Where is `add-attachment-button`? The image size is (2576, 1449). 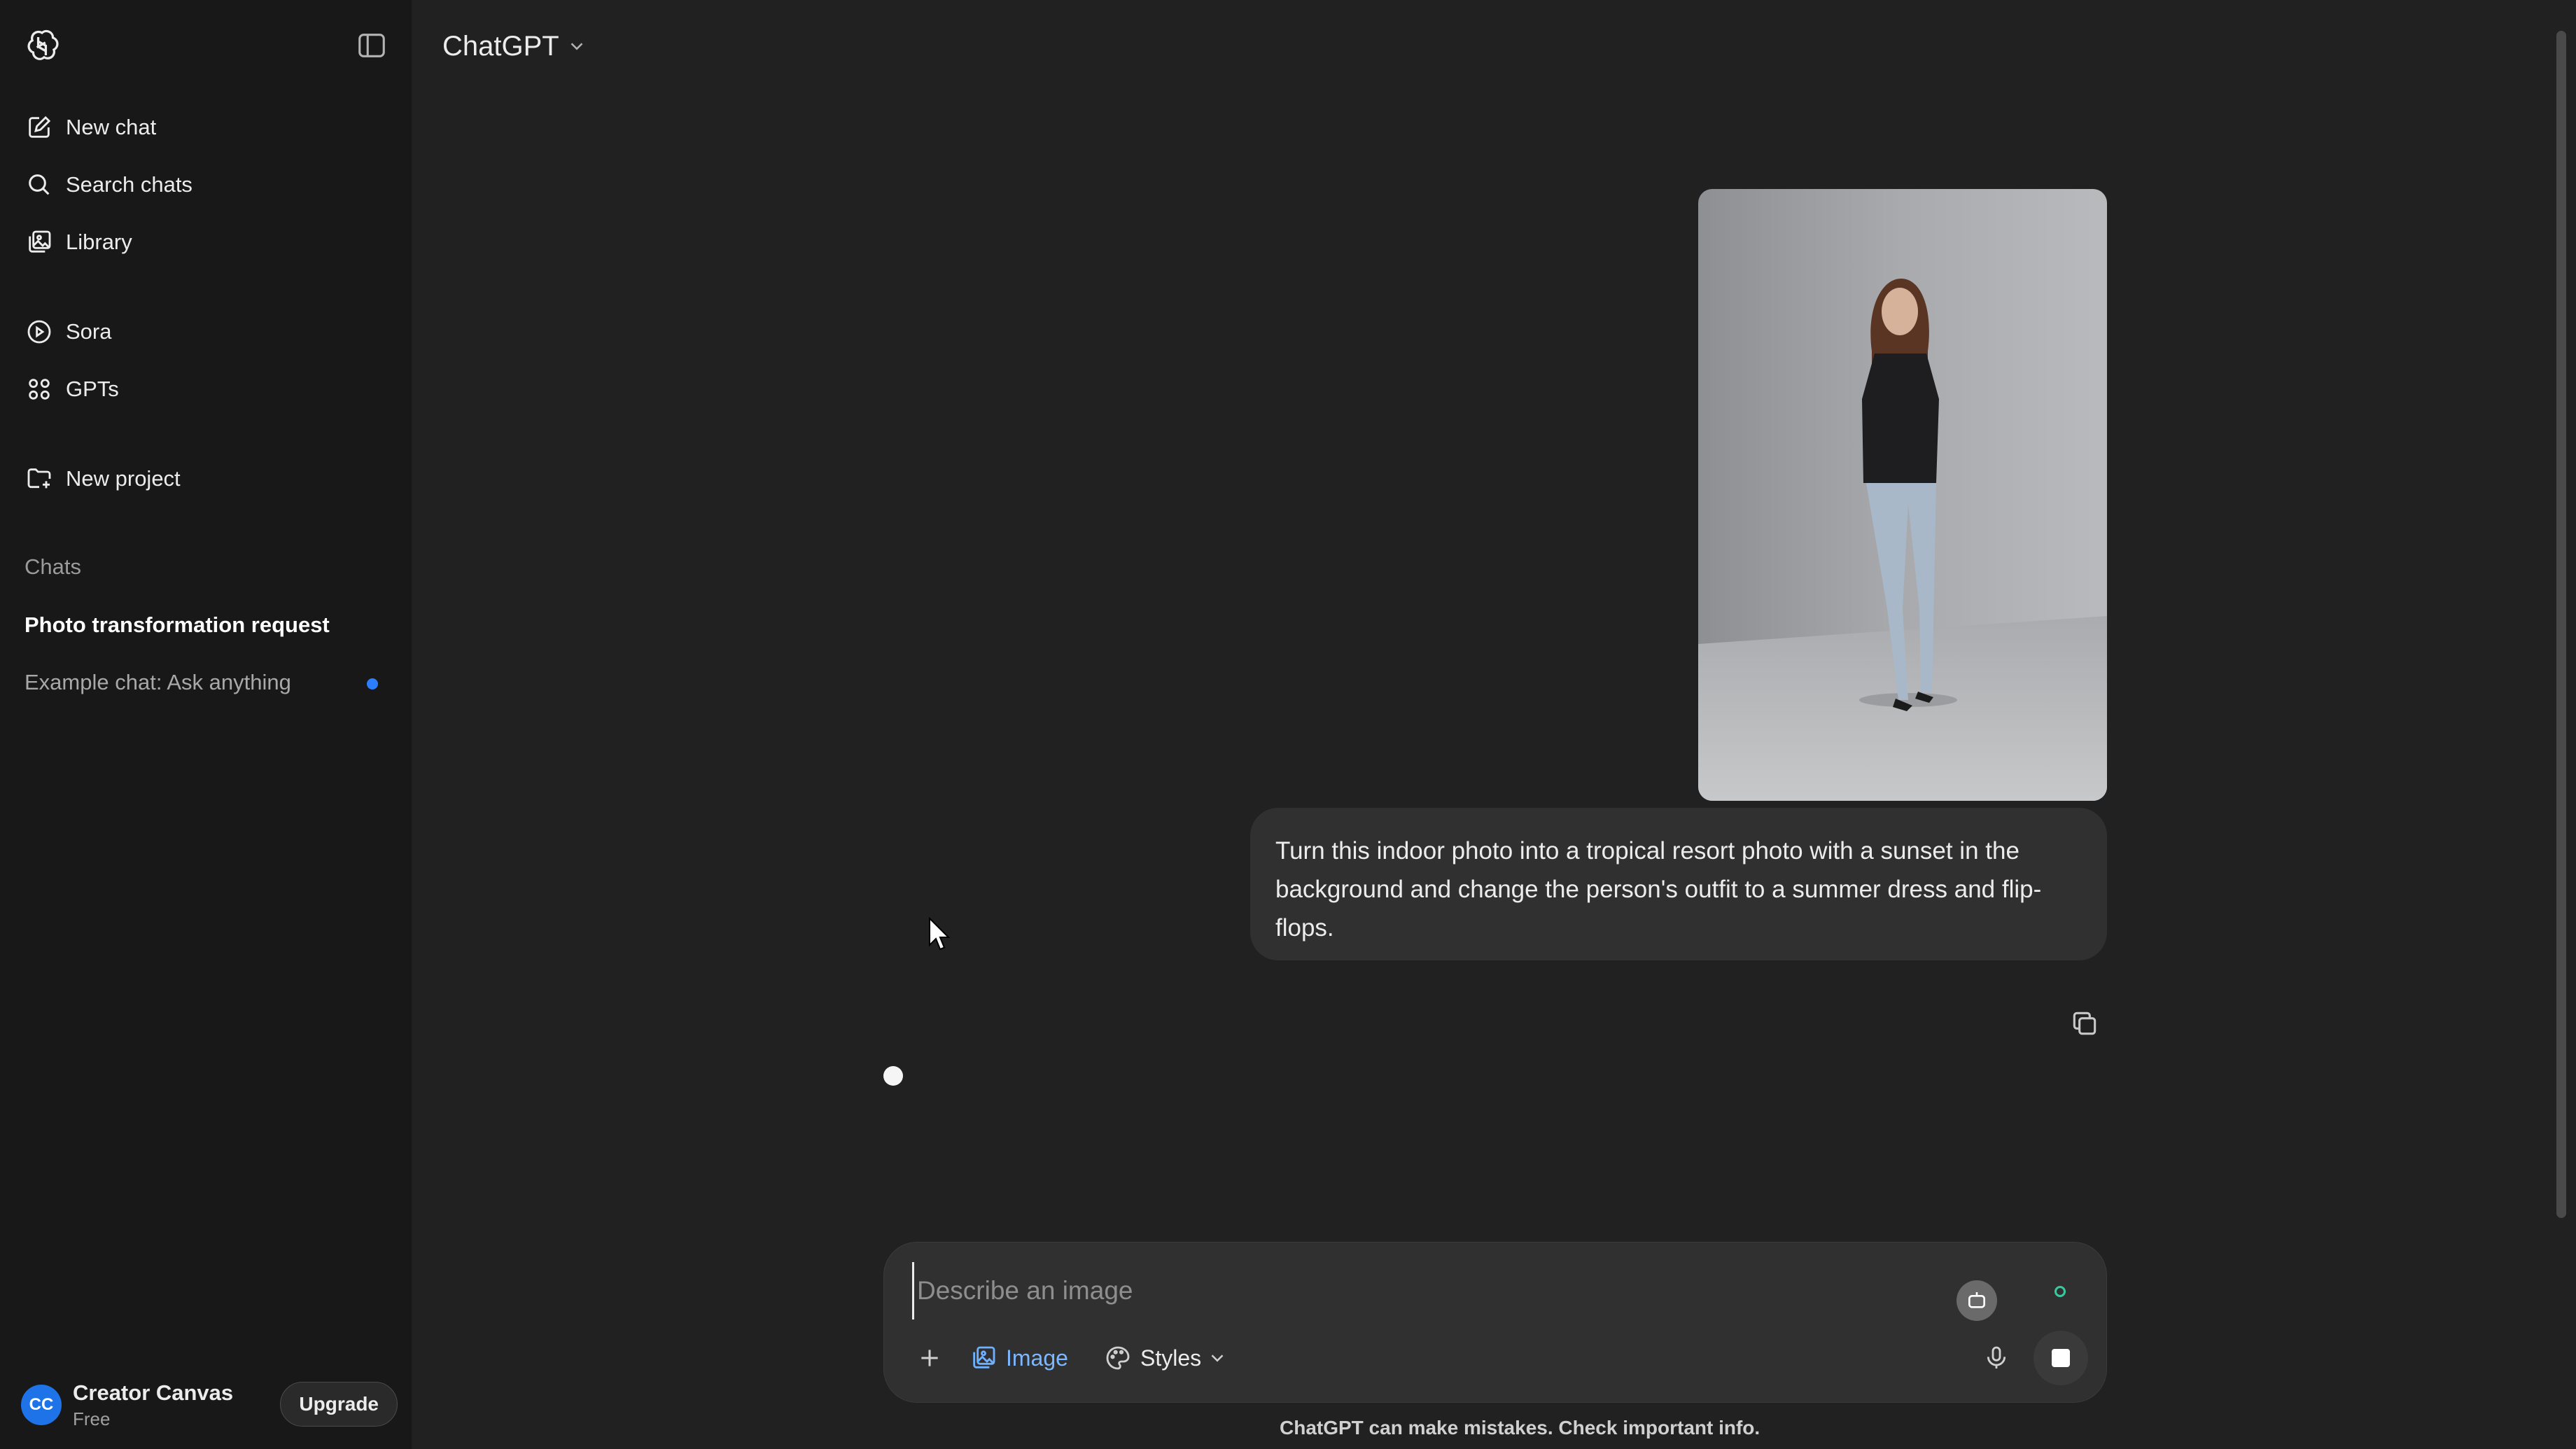 add-attachment-button is located at coordinates (929, 1358).